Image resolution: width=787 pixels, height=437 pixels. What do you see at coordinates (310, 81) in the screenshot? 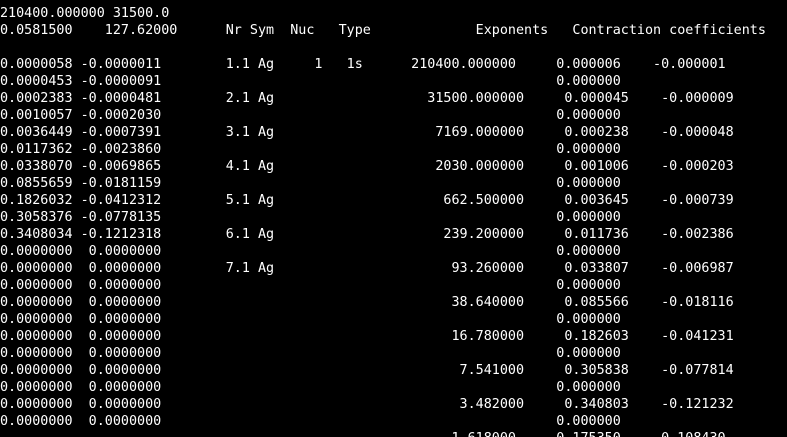
I see `terminal-line: 0.0000453 -0.0000091 0.000000` at bounding box center [310, 81].